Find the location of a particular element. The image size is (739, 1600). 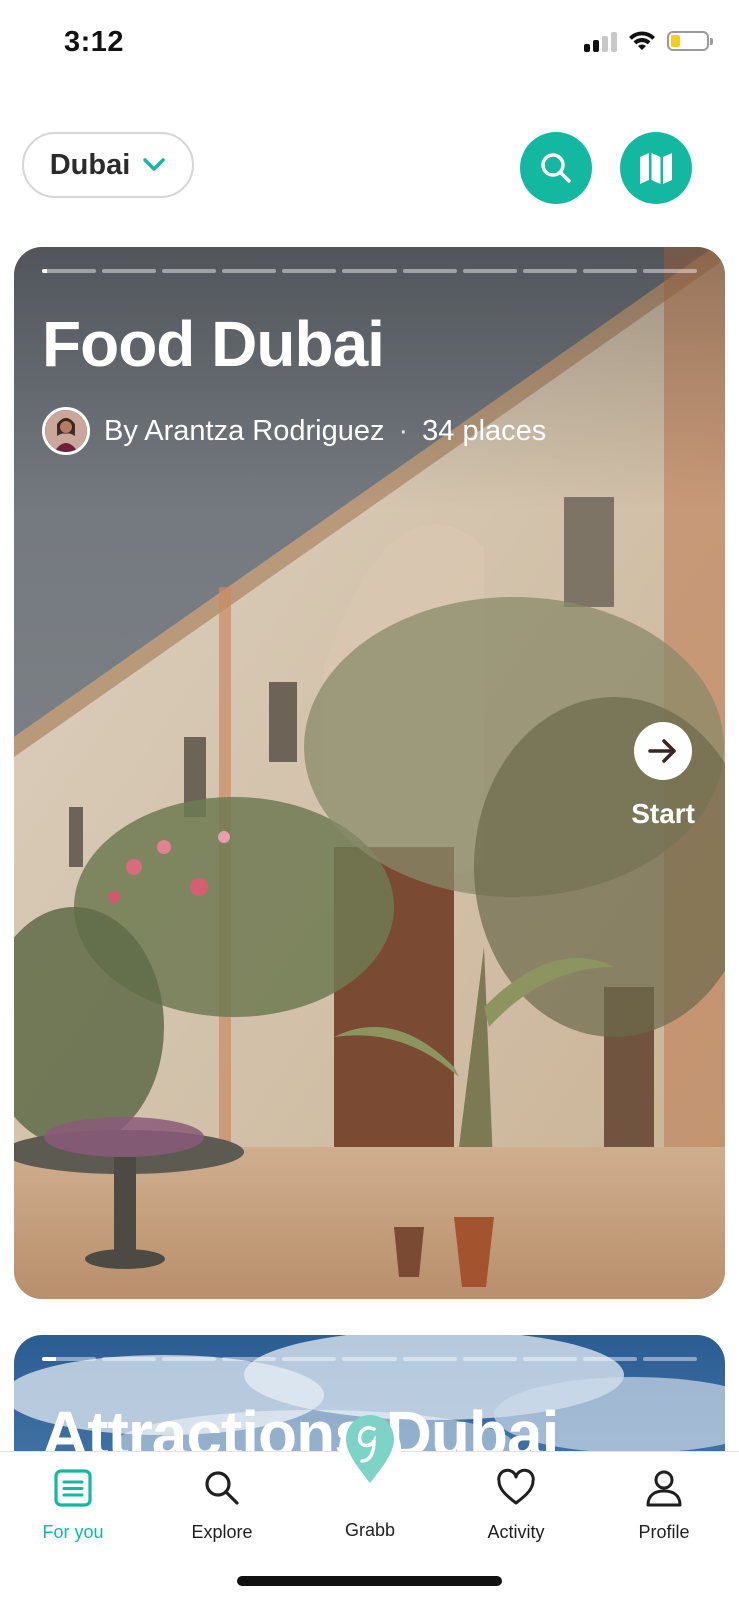

nav-item-grabb: Grabb is located at coordinates (370, 1478).